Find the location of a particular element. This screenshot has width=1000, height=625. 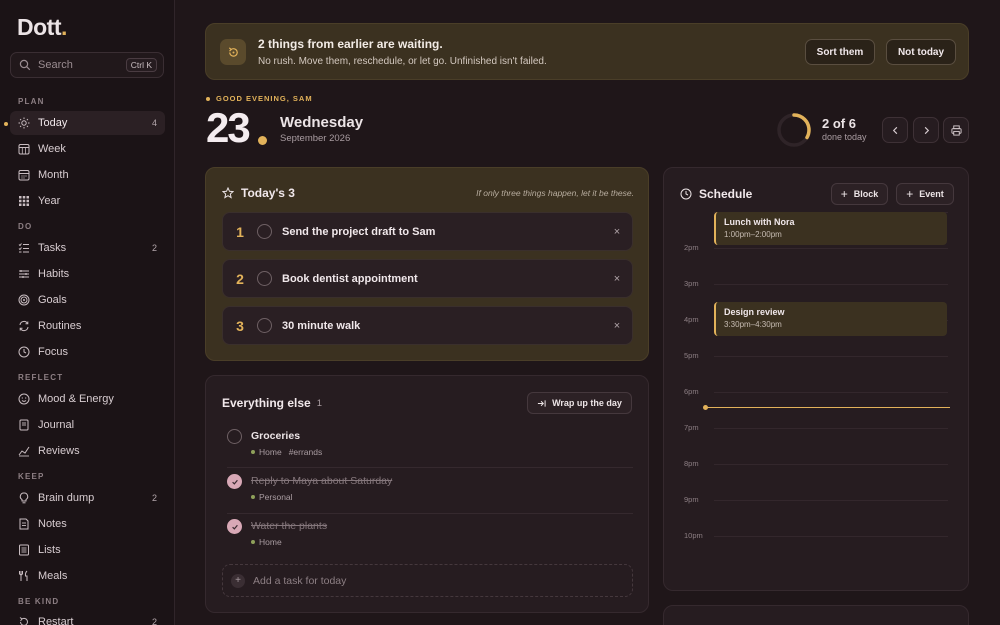

sidebar-item-label: Notes is located at coordinates (52, 524).